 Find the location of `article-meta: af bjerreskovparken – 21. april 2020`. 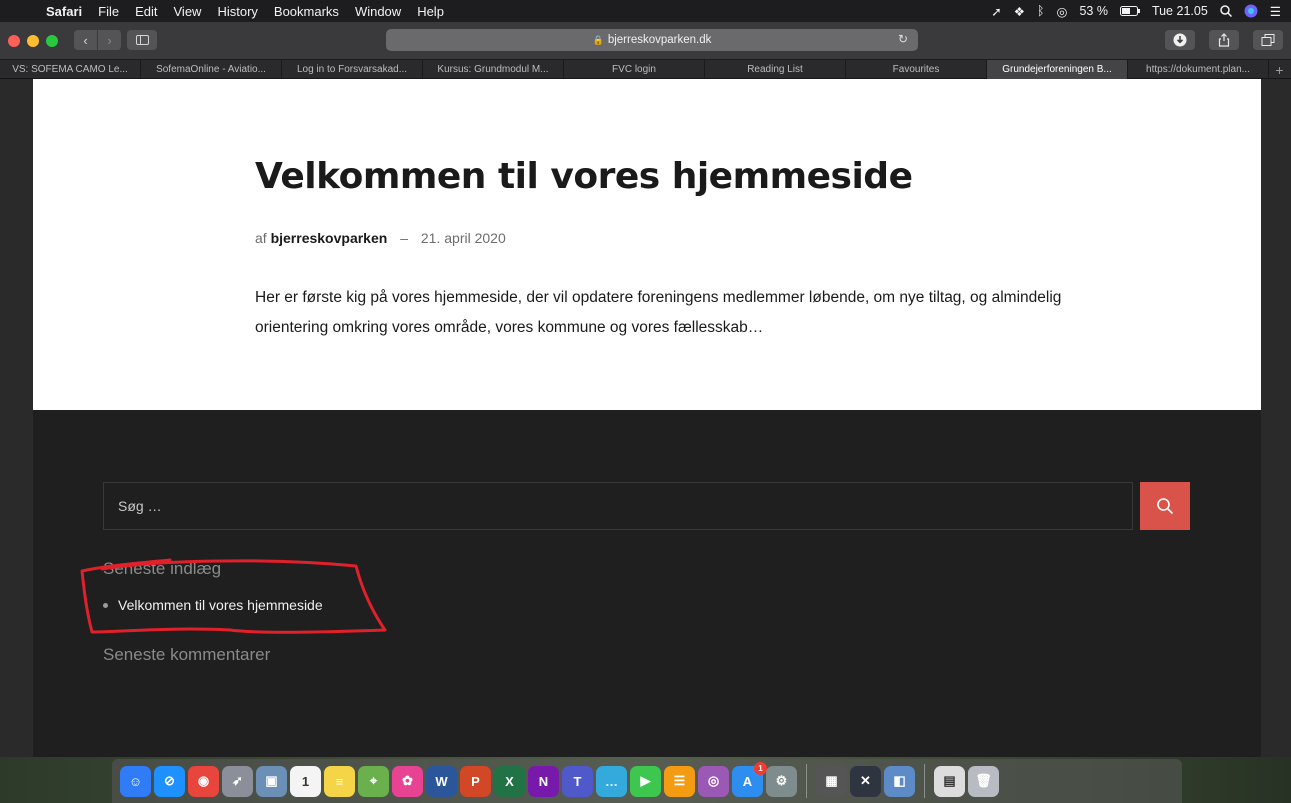

article-meta: af bjerreskovparken – 21. april 2020 is located at coordinates (380, 238).